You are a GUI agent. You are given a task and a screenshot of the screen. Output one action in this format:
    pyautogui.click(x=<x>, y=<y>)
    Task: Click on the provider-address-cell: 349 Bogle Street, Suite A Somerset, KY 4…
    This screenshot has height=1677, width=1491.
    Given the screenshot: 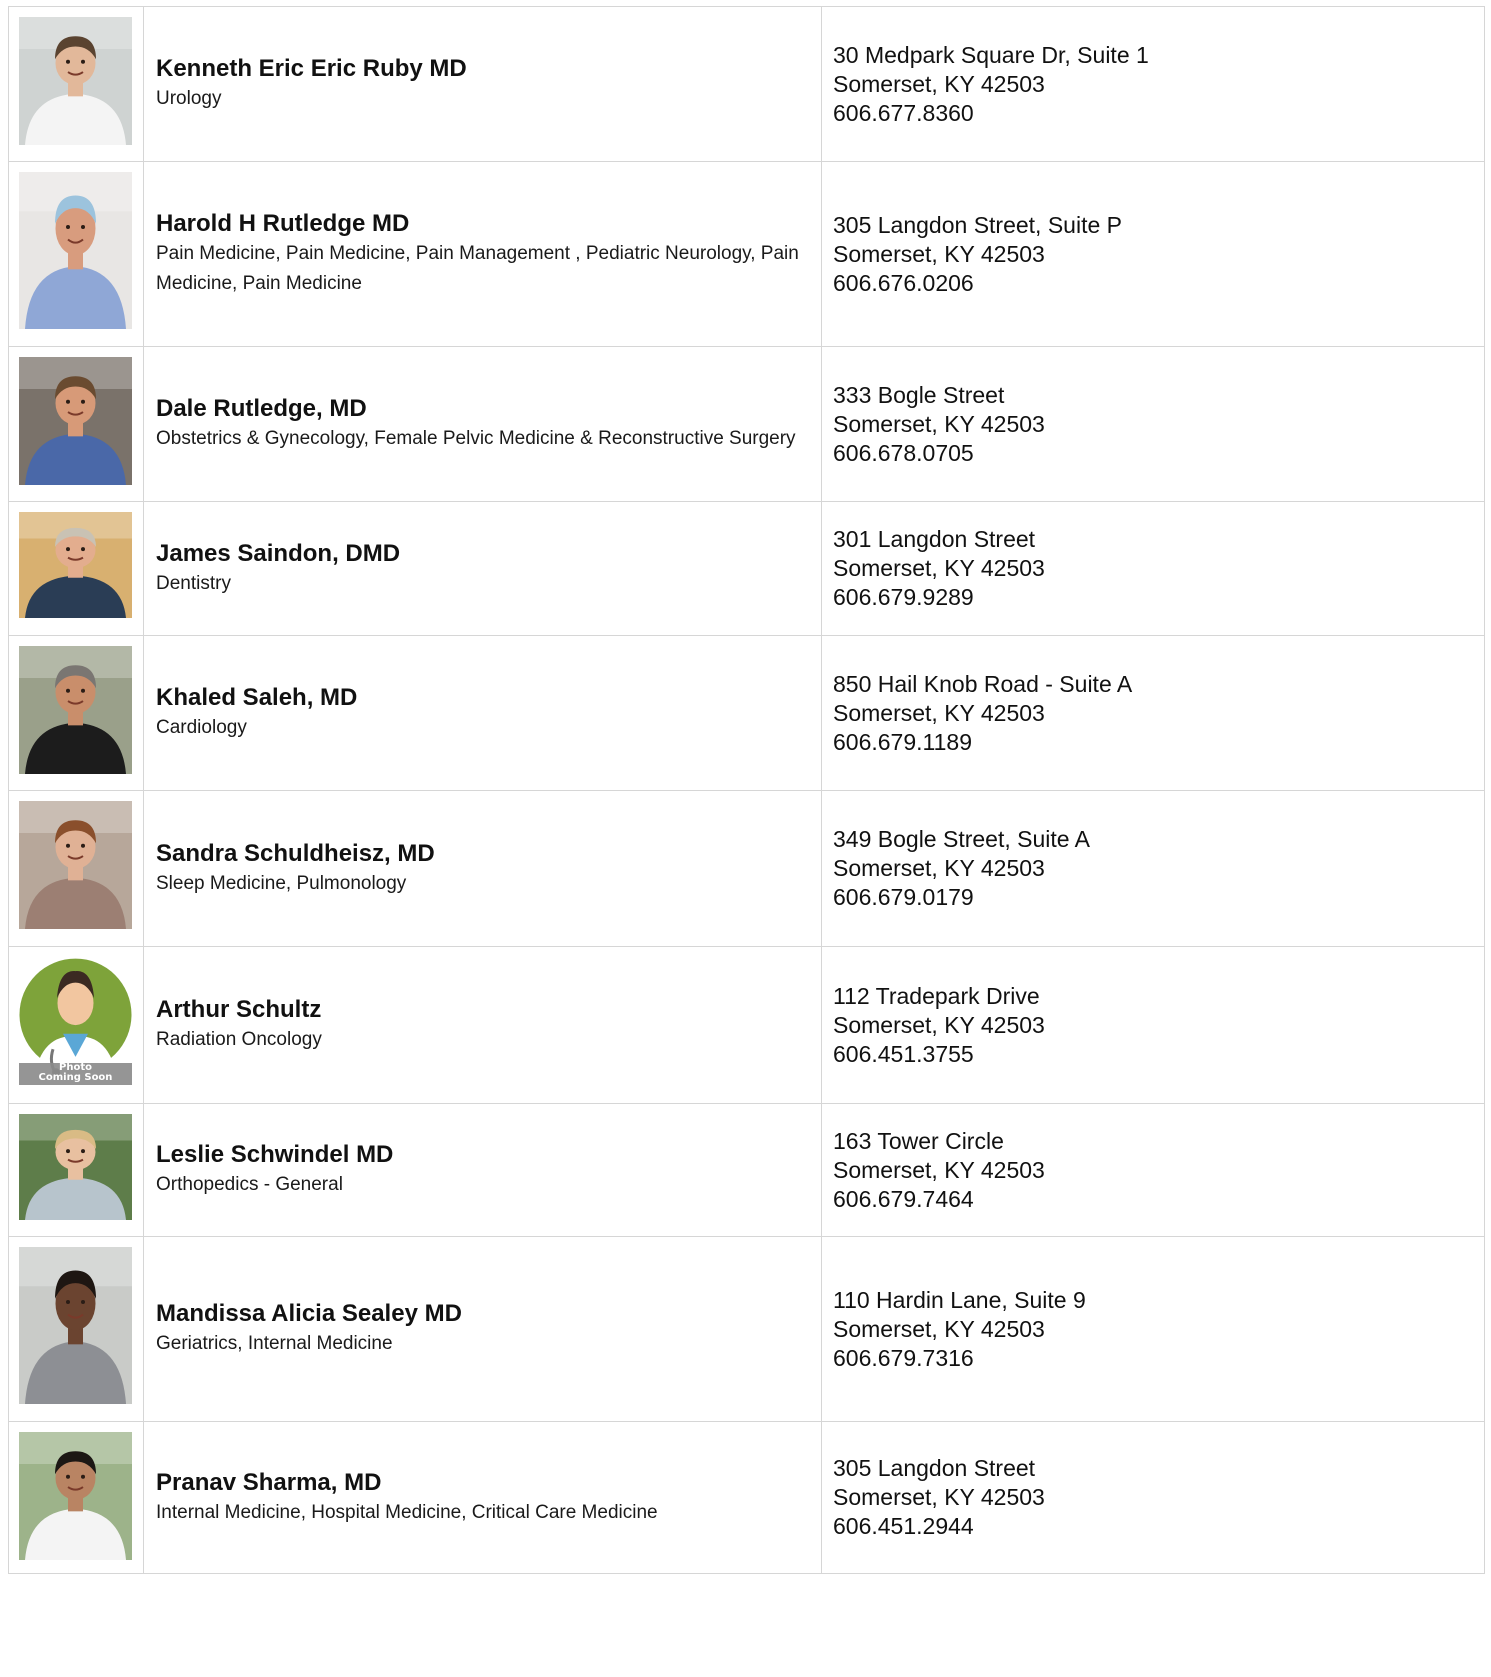 What is the action you would take?
    pyautogui.click(x=1153, y=868)
    